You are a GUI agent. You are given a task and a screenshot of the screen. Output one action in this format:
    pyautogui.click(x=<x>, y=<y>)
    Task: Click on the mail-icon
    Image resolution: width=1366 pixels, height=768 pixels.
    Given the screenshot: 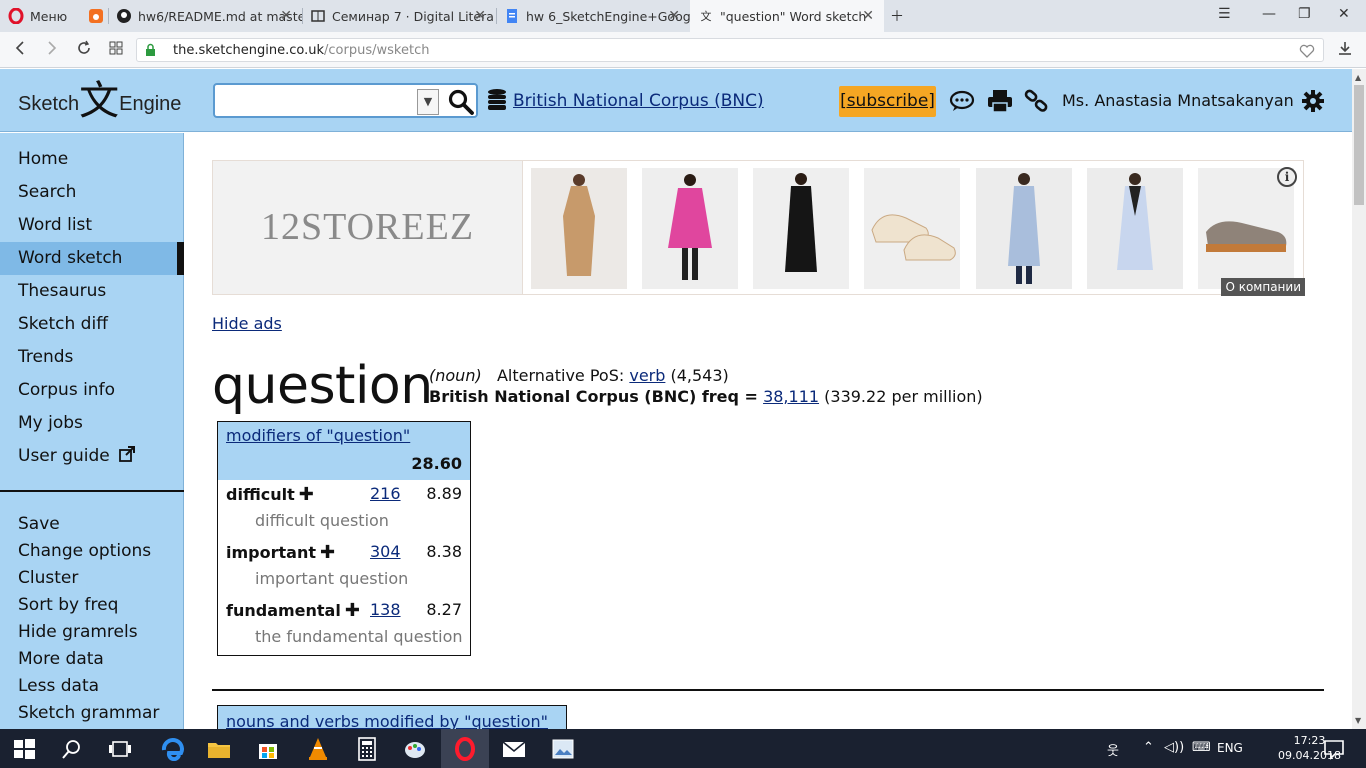 What is the action you would take?
    pyautogui.click(x=514, y=749)
    